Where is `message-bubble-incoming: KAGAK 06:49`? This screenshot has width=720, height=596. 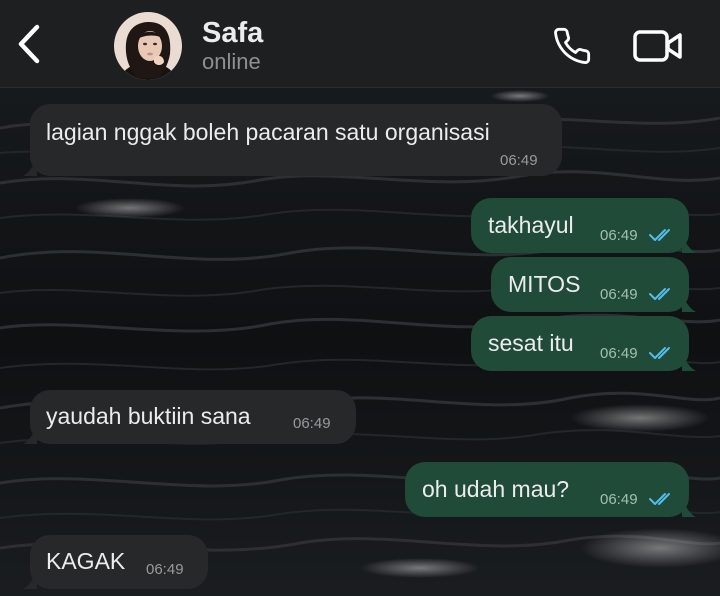
message-bubble-incoming: KAGAK 06:49 is located at coordinates (115, 562).